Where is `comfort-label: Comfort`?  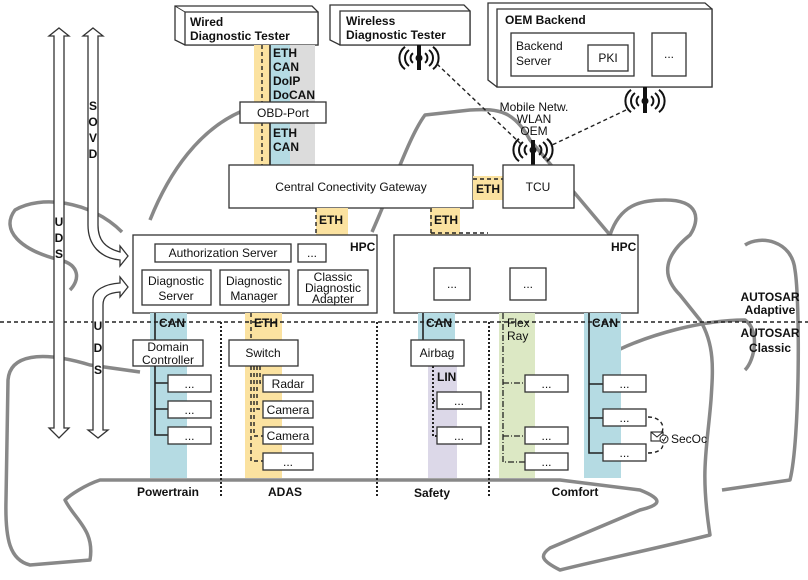
comfort-label: Comfort is located at coordinates (575, 492).